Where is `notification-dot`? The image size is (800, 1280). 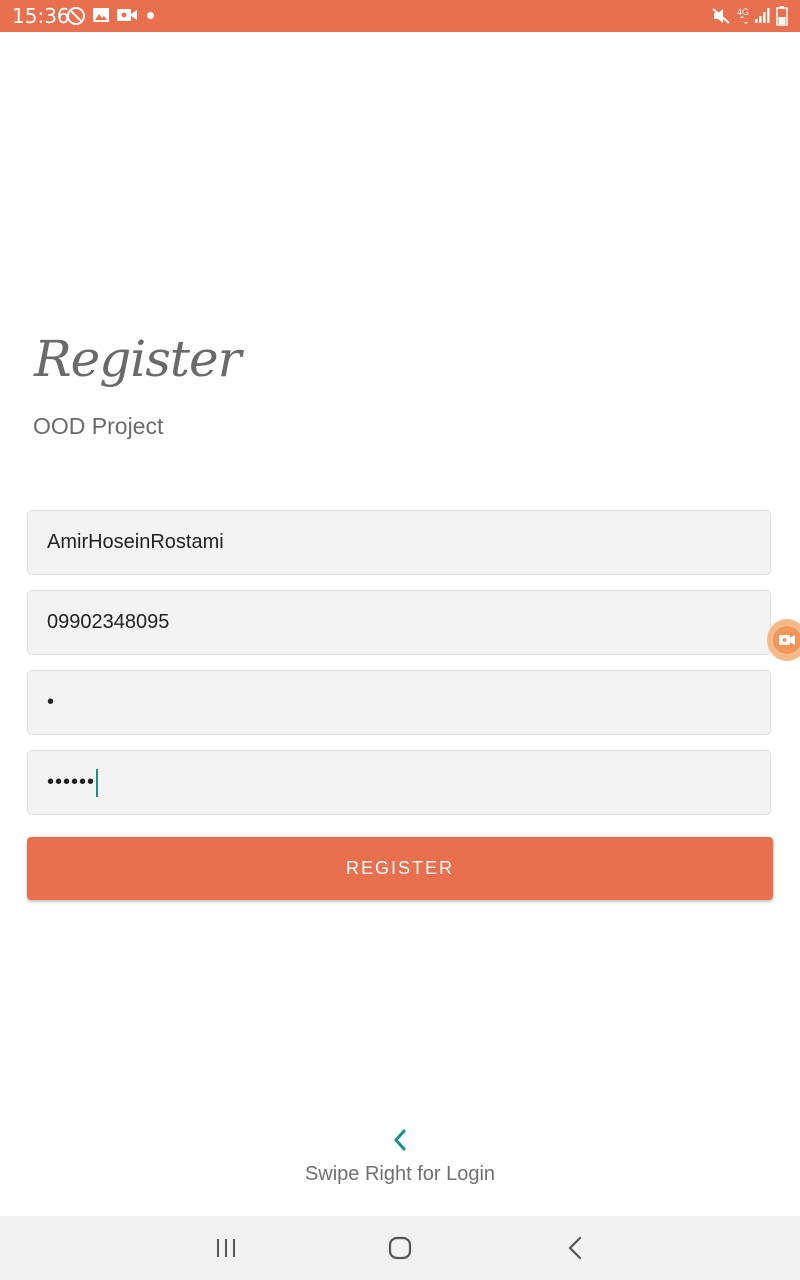 notification-dot is located at coordinates (150, 15).